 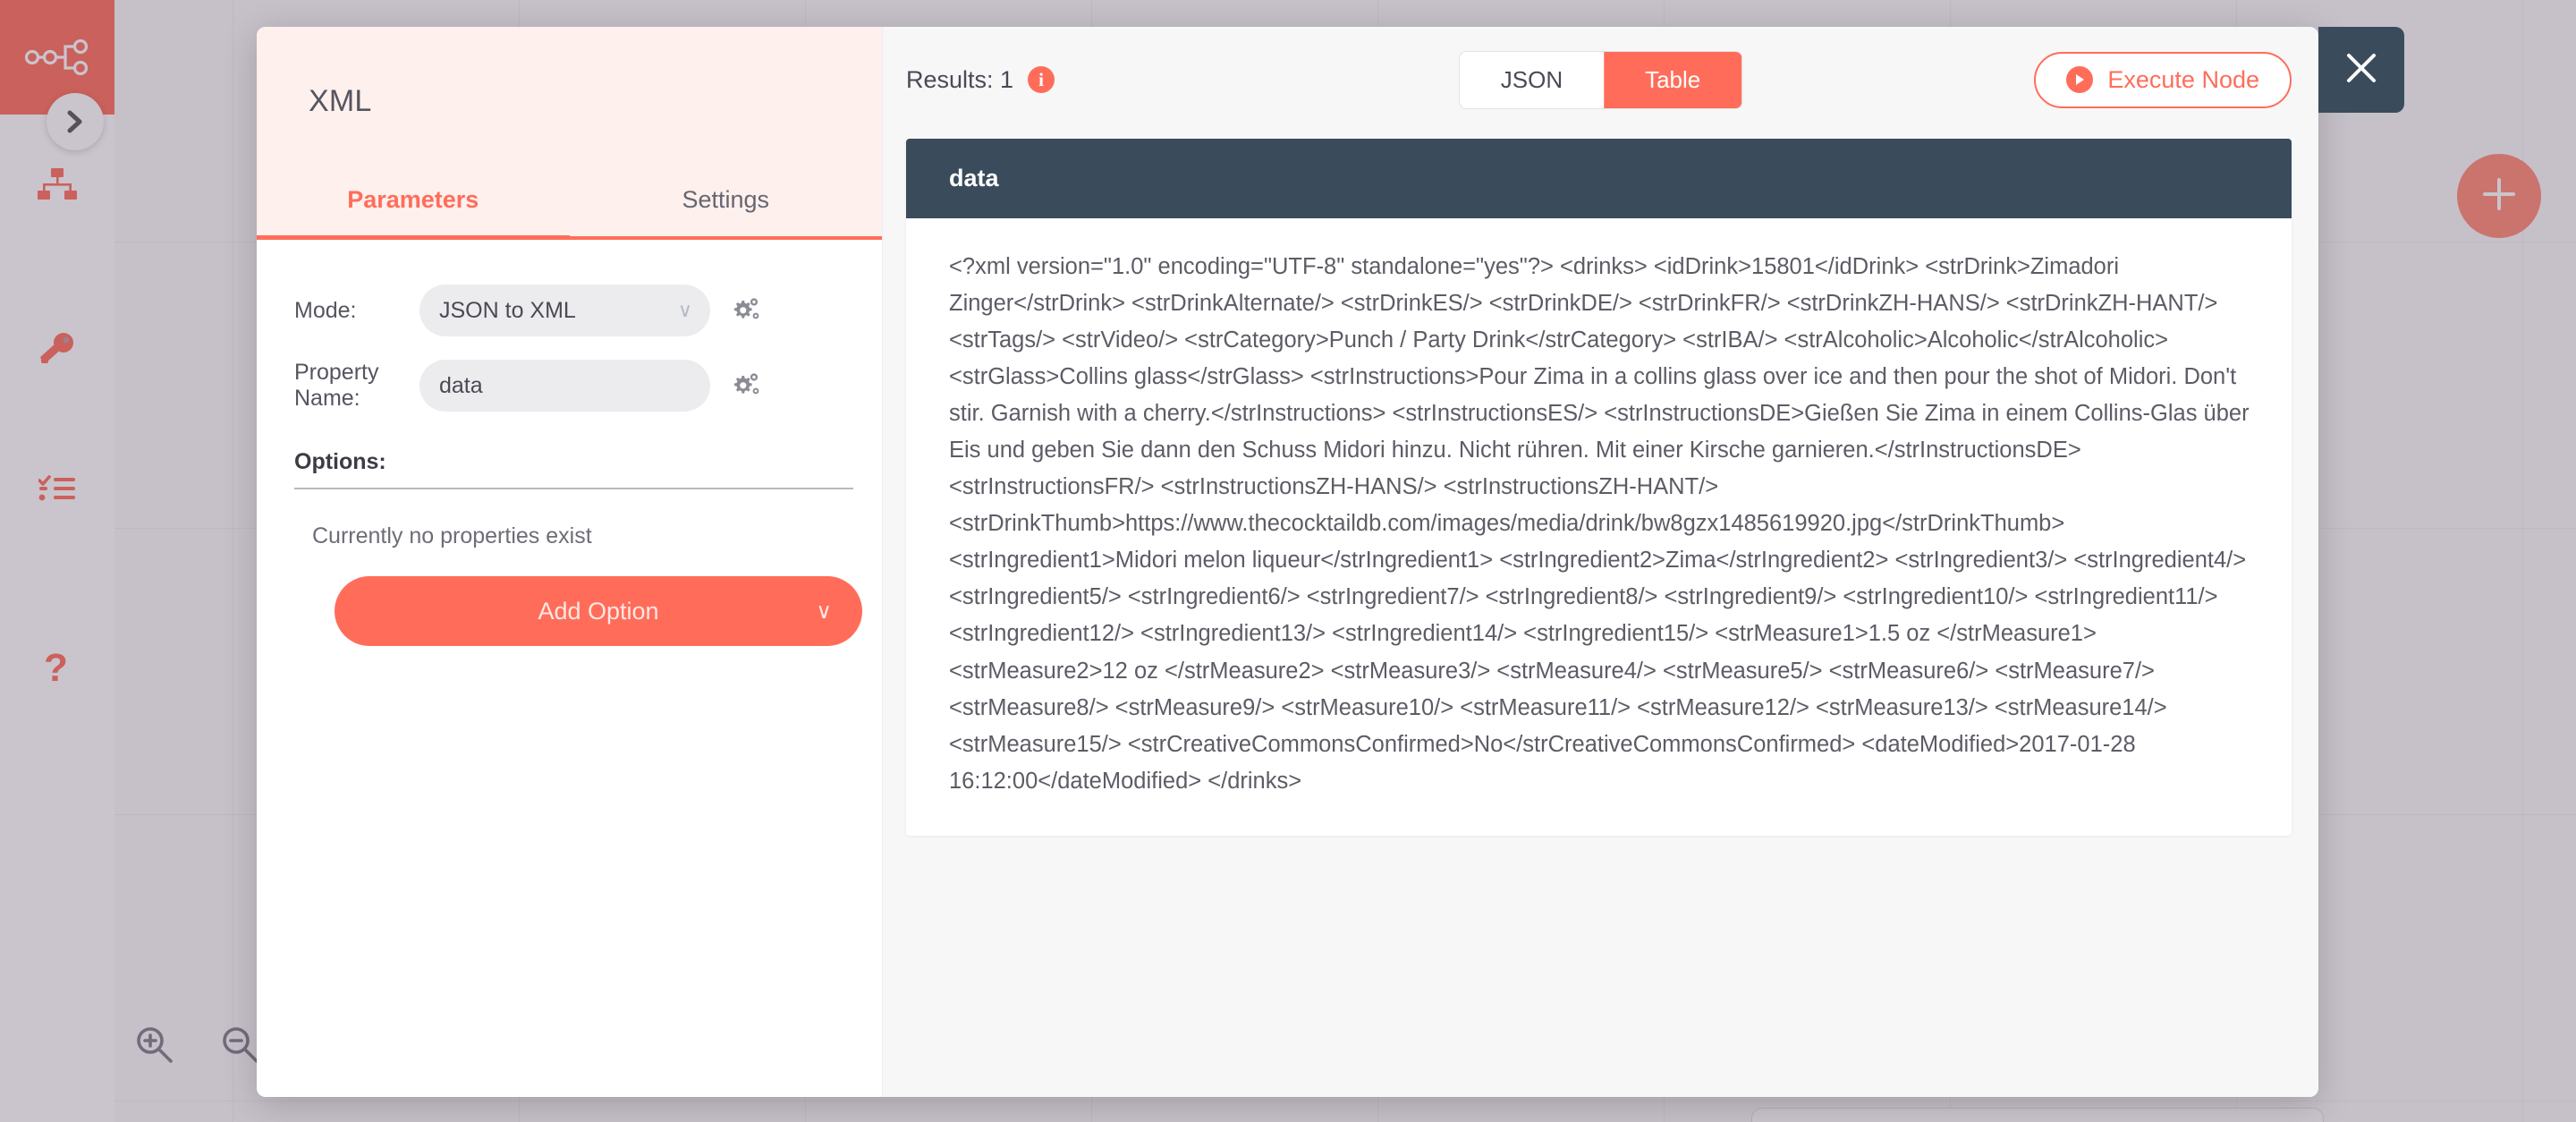 I want to click on add-option-label: Add Option, so click(x=598, y=611).